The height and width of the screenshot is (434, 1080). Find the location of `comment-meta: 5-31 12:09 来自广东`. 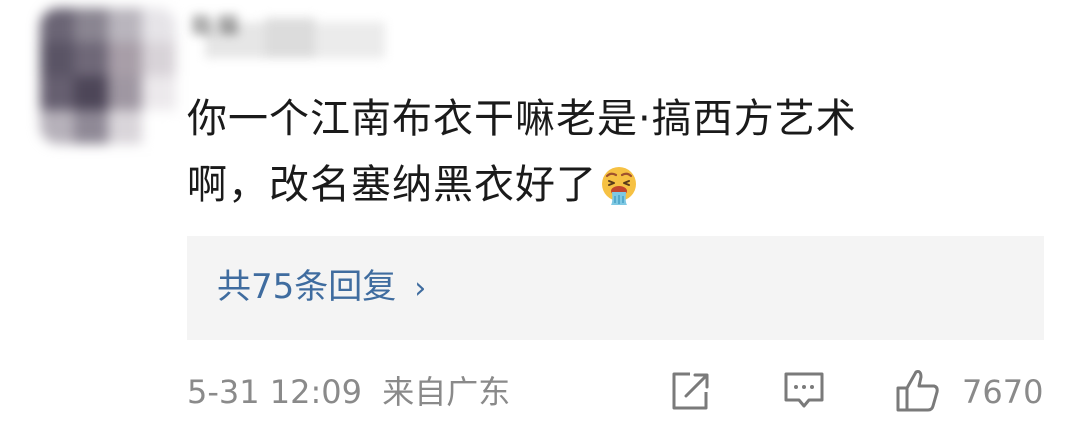

comment-meta: 5-31 12:09 来自广东 is located at coordinates (348, 392).